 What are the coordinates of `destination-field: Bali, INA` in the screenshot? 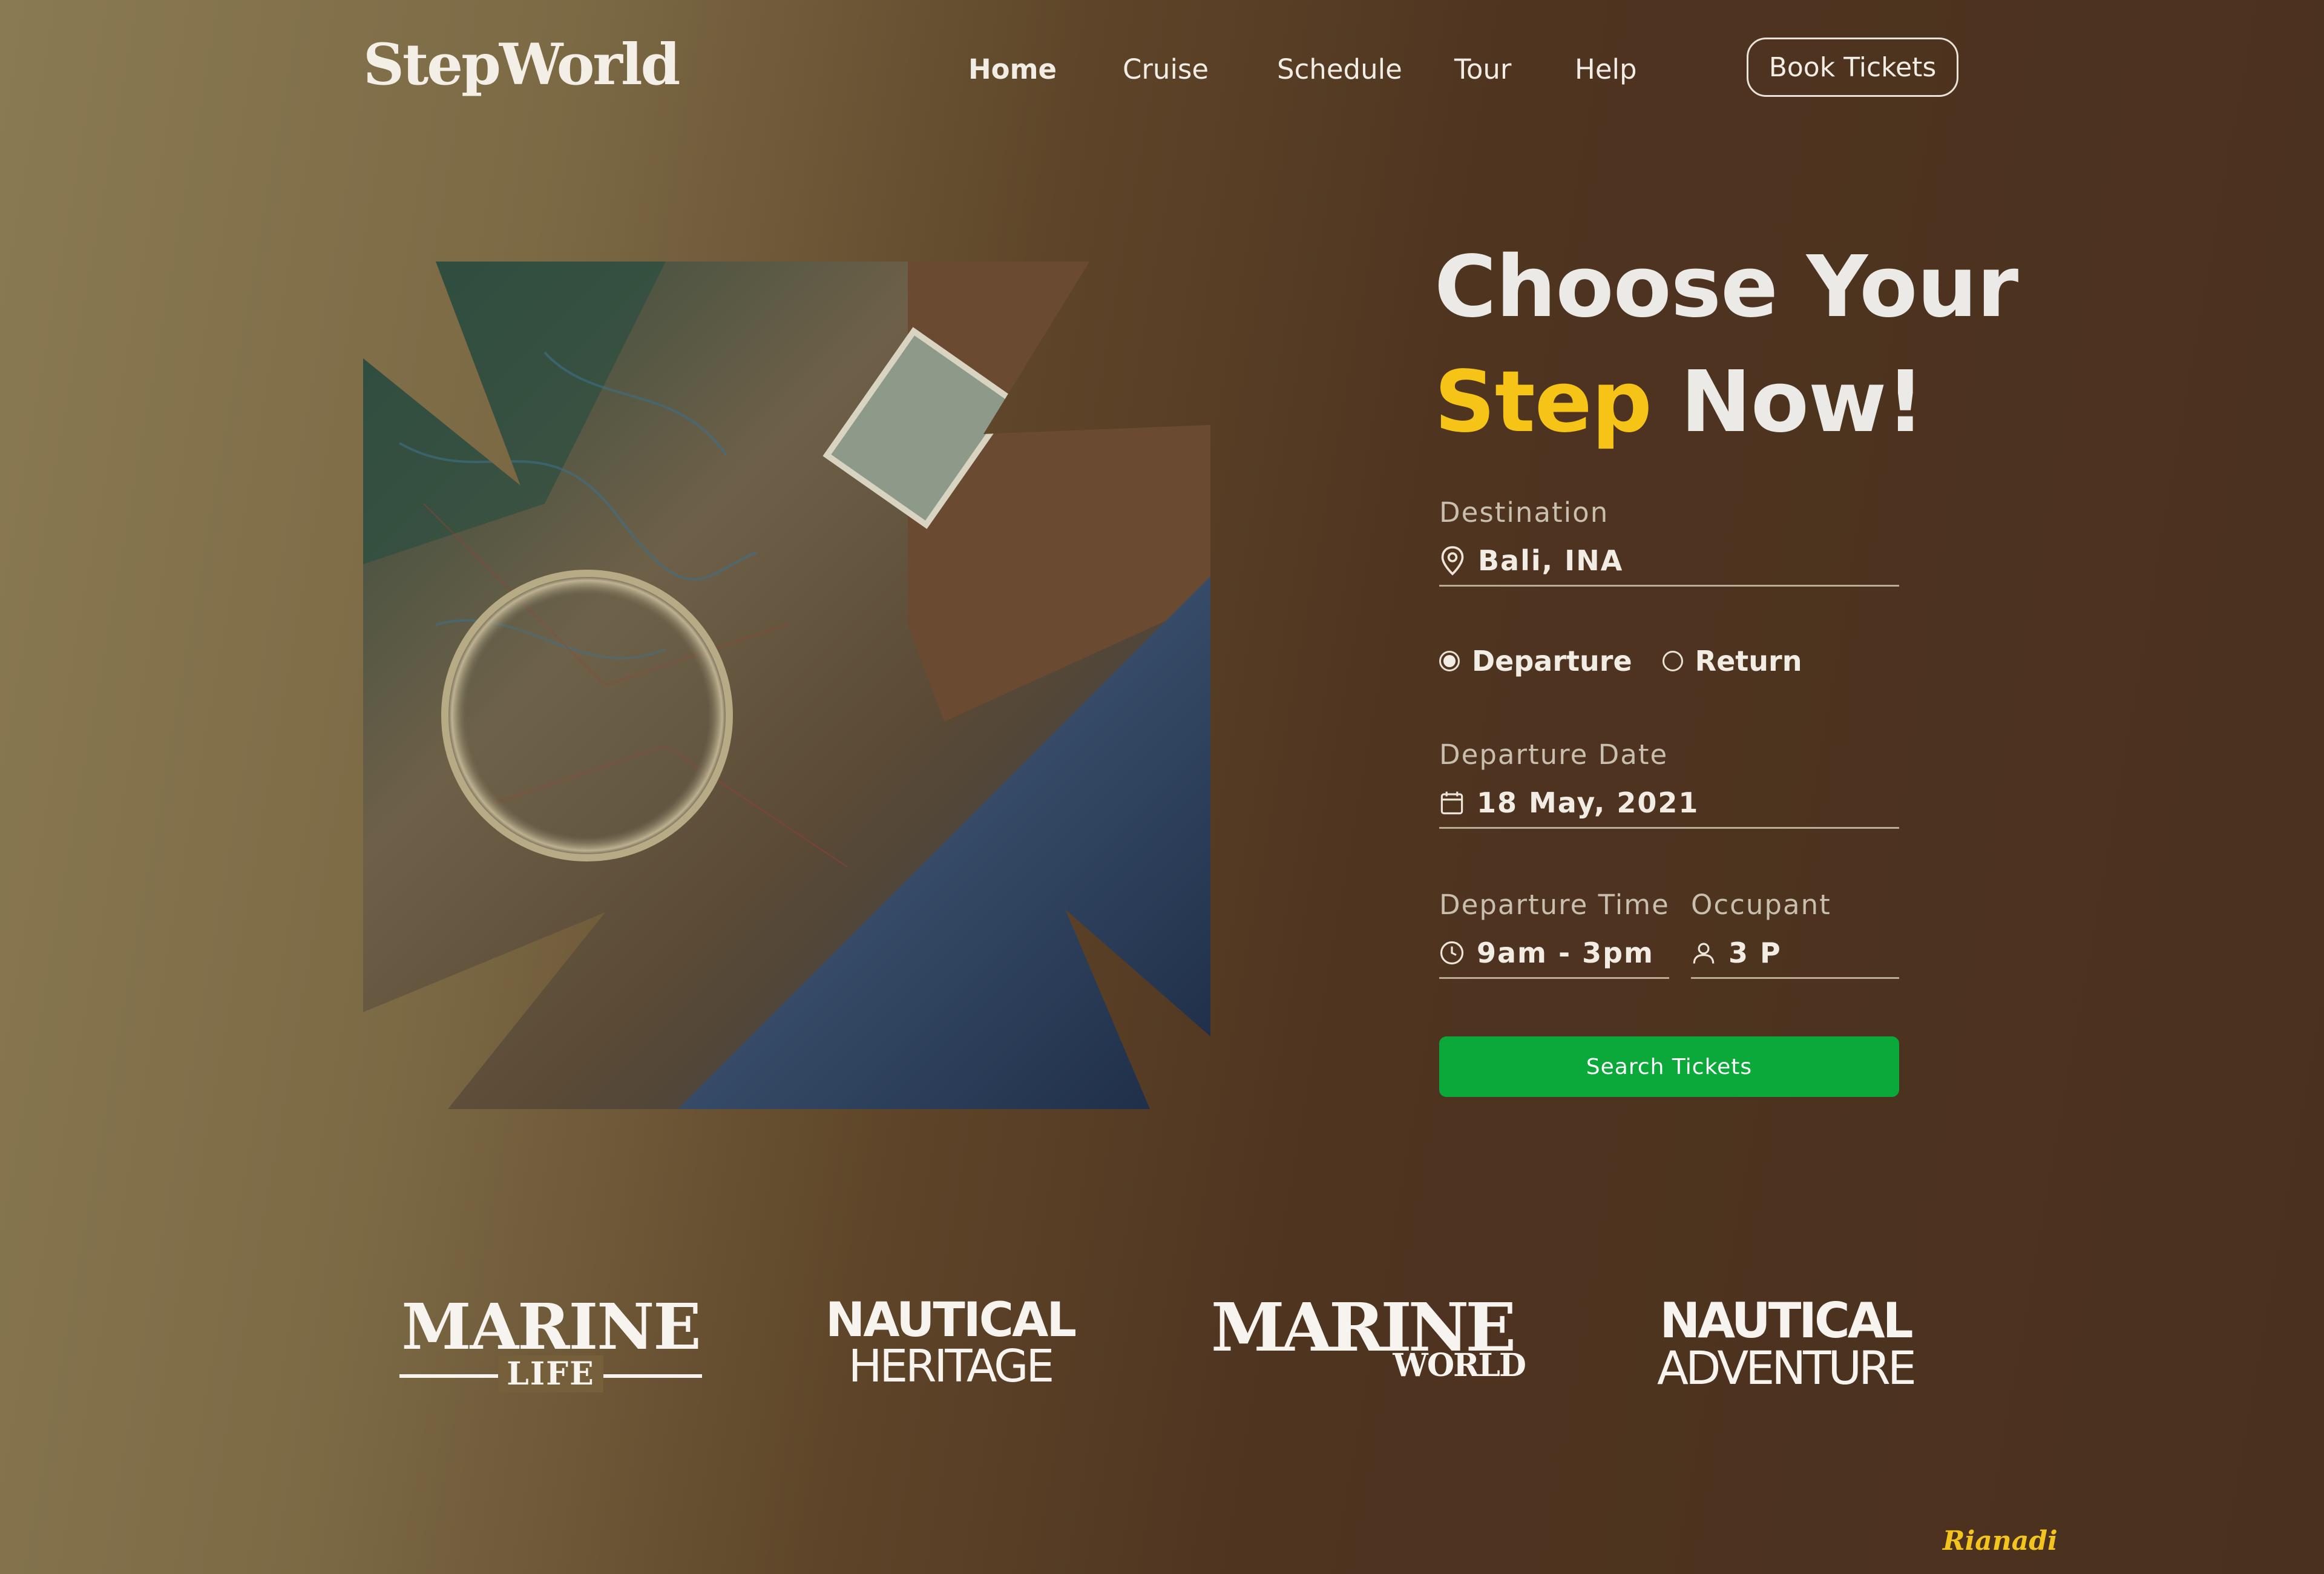 It's located at (1669, 562).